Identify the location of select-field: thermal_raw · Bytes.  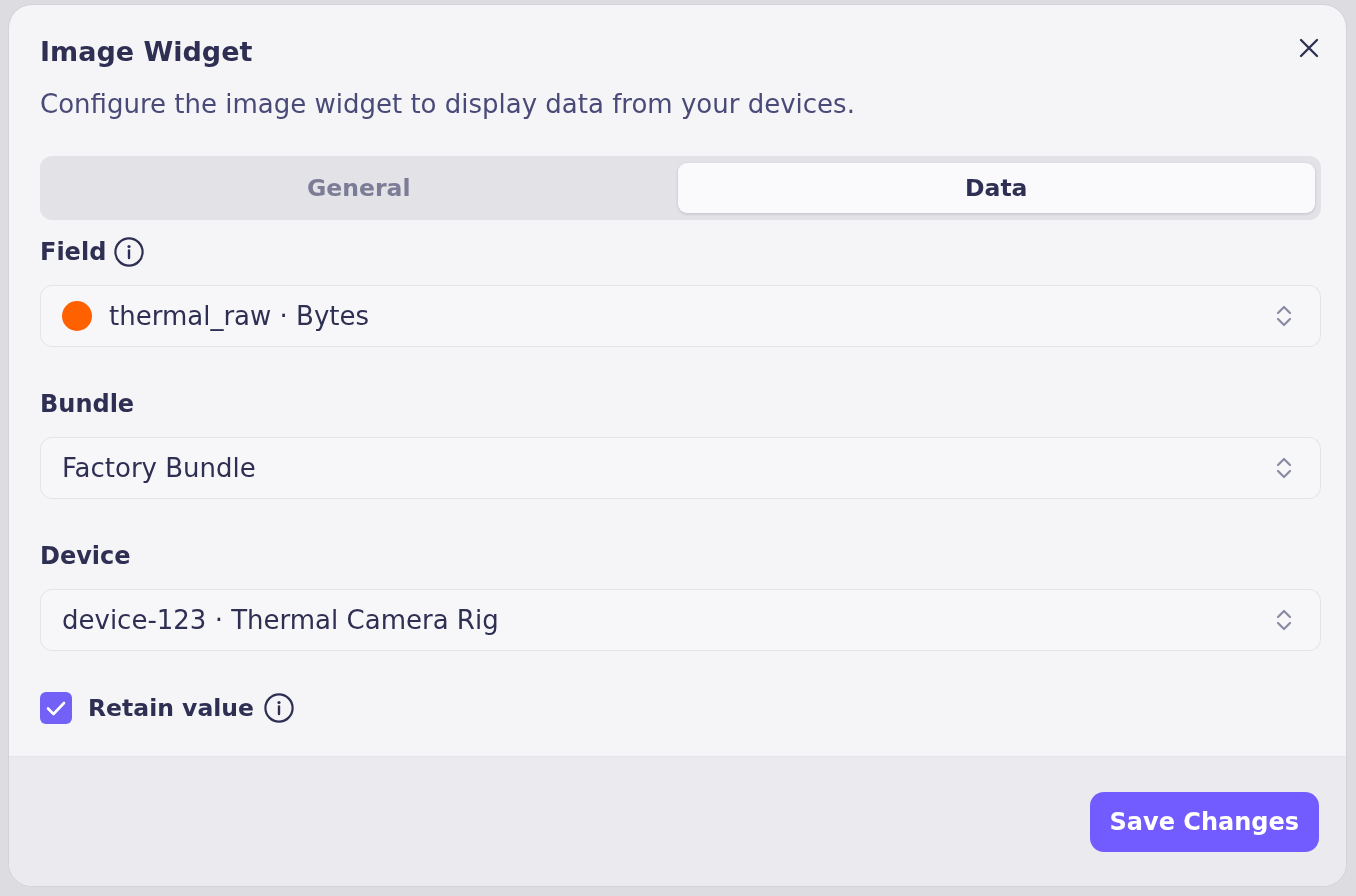
(680, 316).